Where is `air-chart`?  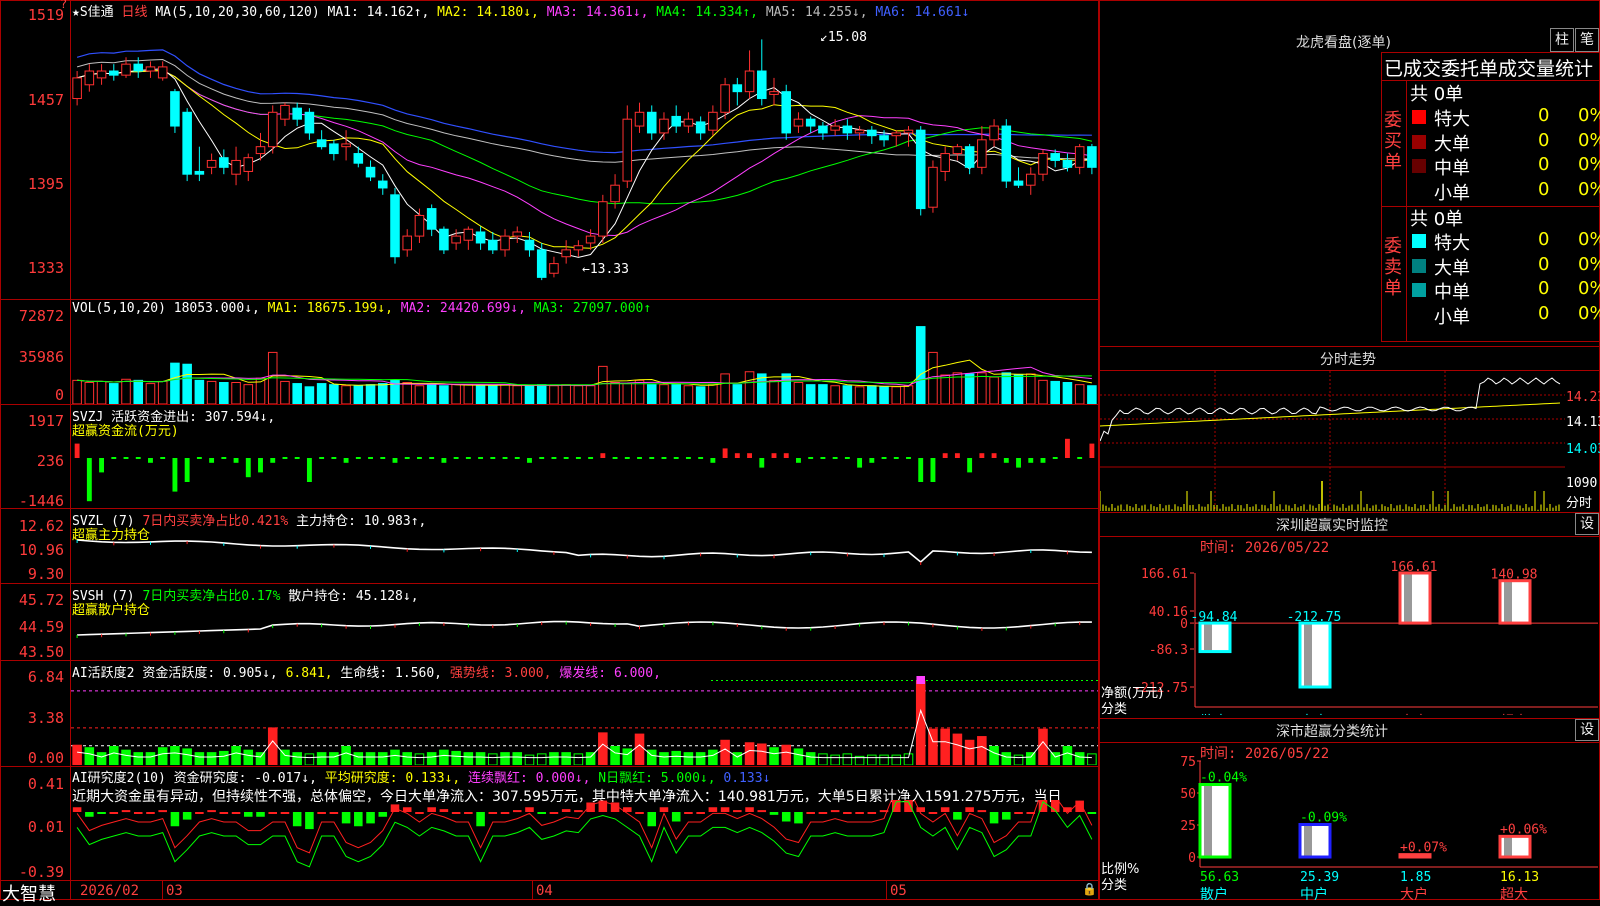
air-chart is located at coordinates (584, 839).